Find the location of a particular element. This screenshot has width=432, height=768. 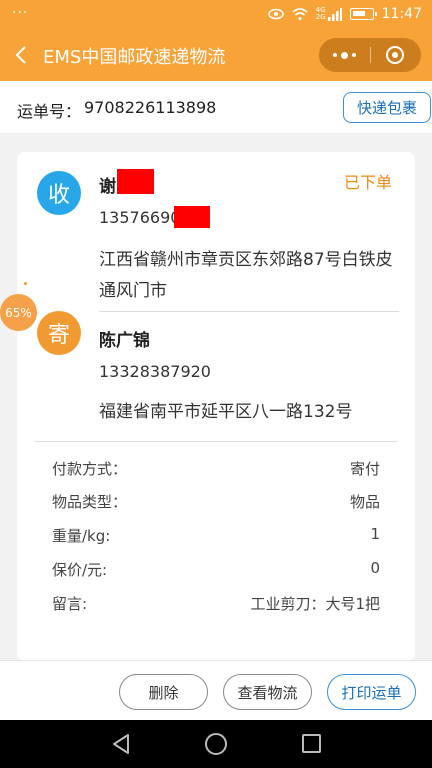

notification-dots-icon: ··· is located at coordinates (20, 13).